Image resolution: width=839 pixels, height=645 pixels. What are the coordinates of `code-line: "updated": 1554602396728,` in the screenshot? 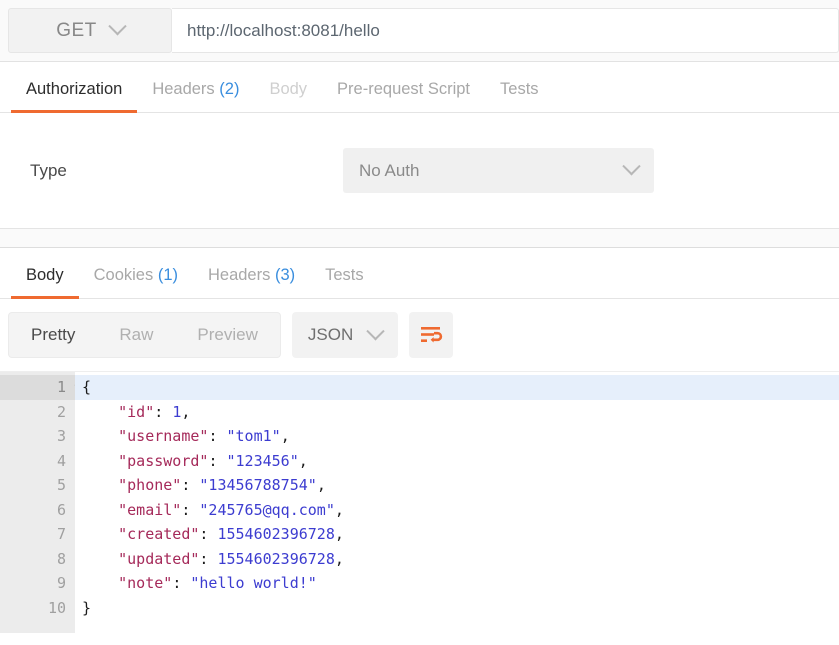 It's located at (457, 559).